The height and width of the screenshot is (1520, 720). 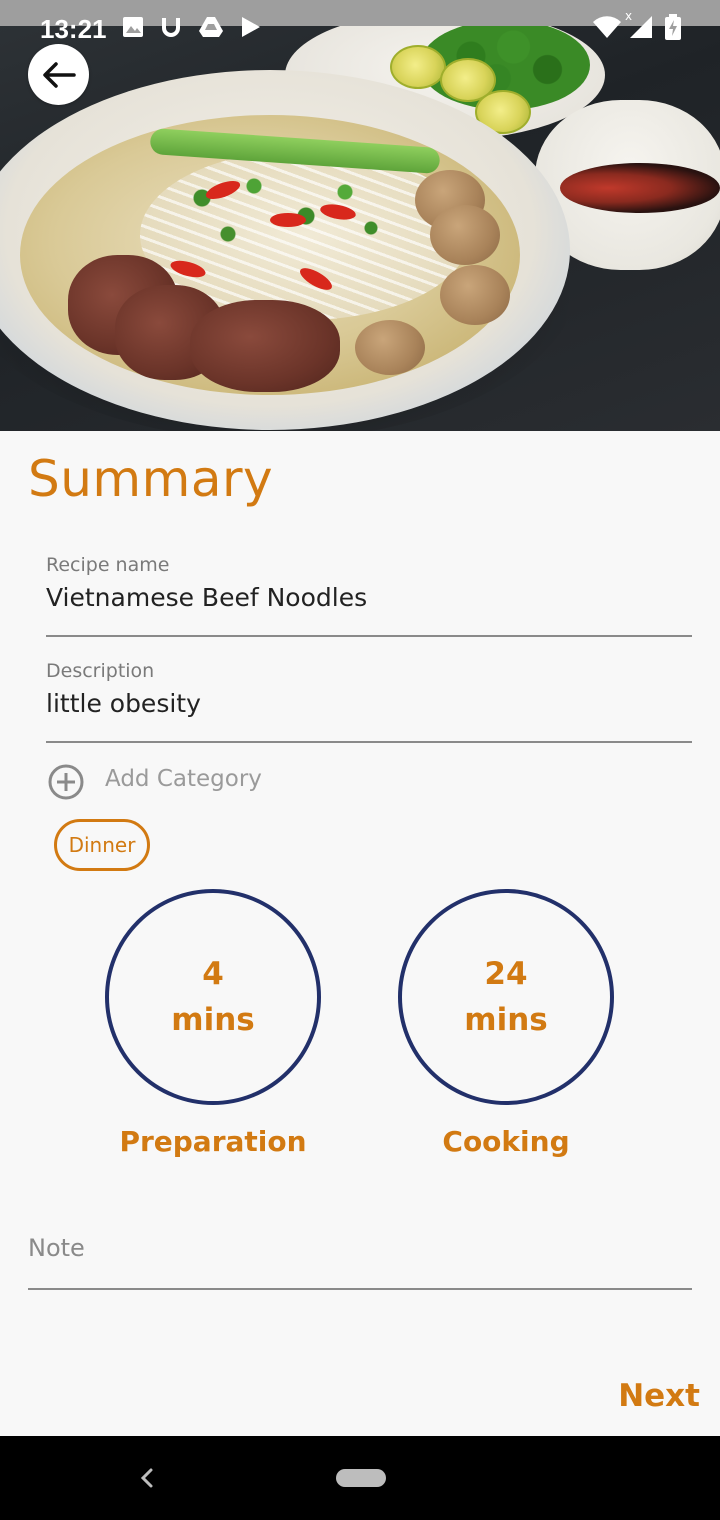 What do you see at coordinates (369, 636) in the screenshot?
I see `recipe-name-underline` at bounding box center [369, 636].